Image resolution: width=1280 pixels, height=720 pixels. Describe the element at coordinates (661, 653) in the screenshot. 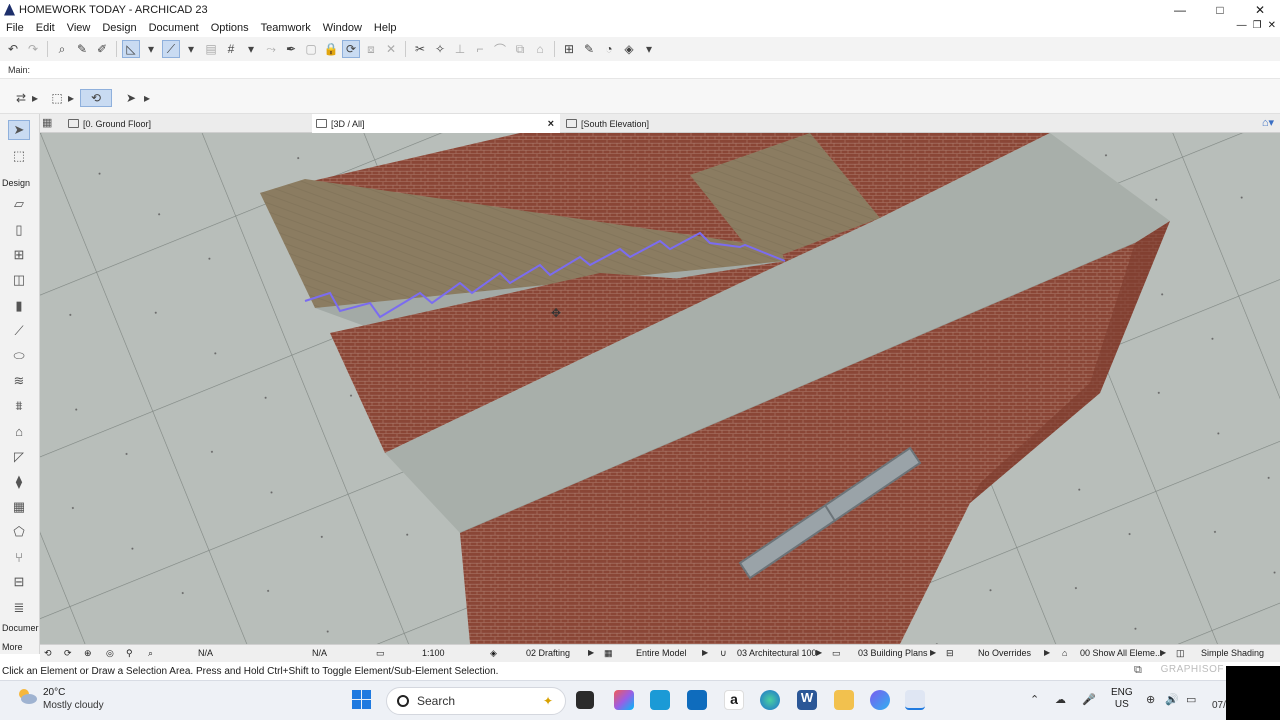

I see `model-view-value: Entire Model` at that location.